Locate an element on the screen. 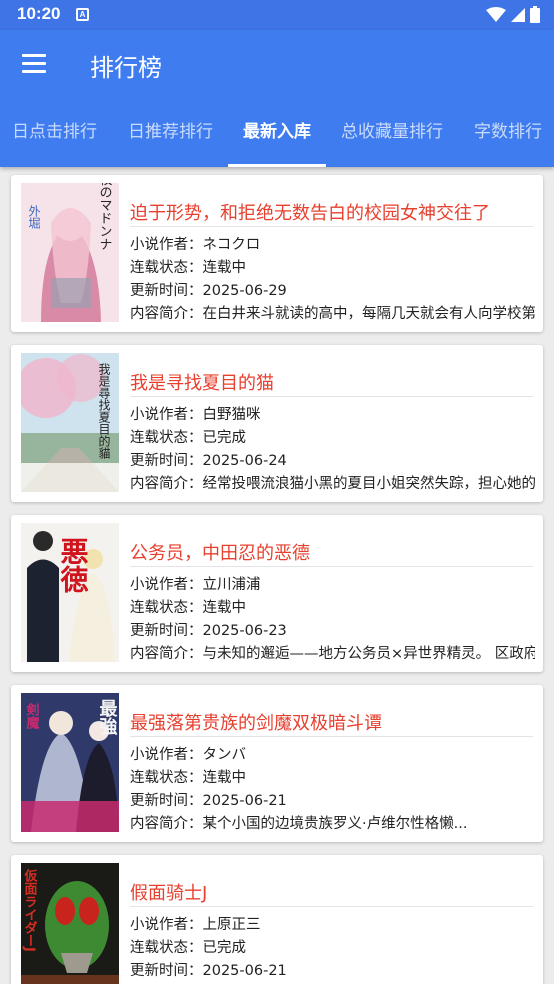 This screenshot has width=554, height=984. tab-word-count: 字数排行 is located at coordinates (508, 140).